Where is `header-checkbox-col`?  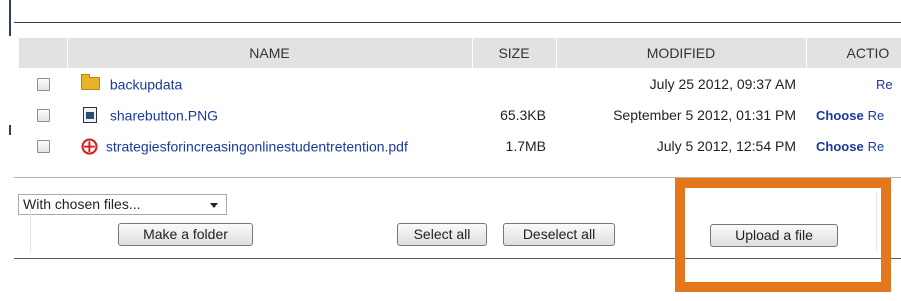
header-checkbox-col is located at coordinates (43, 53).